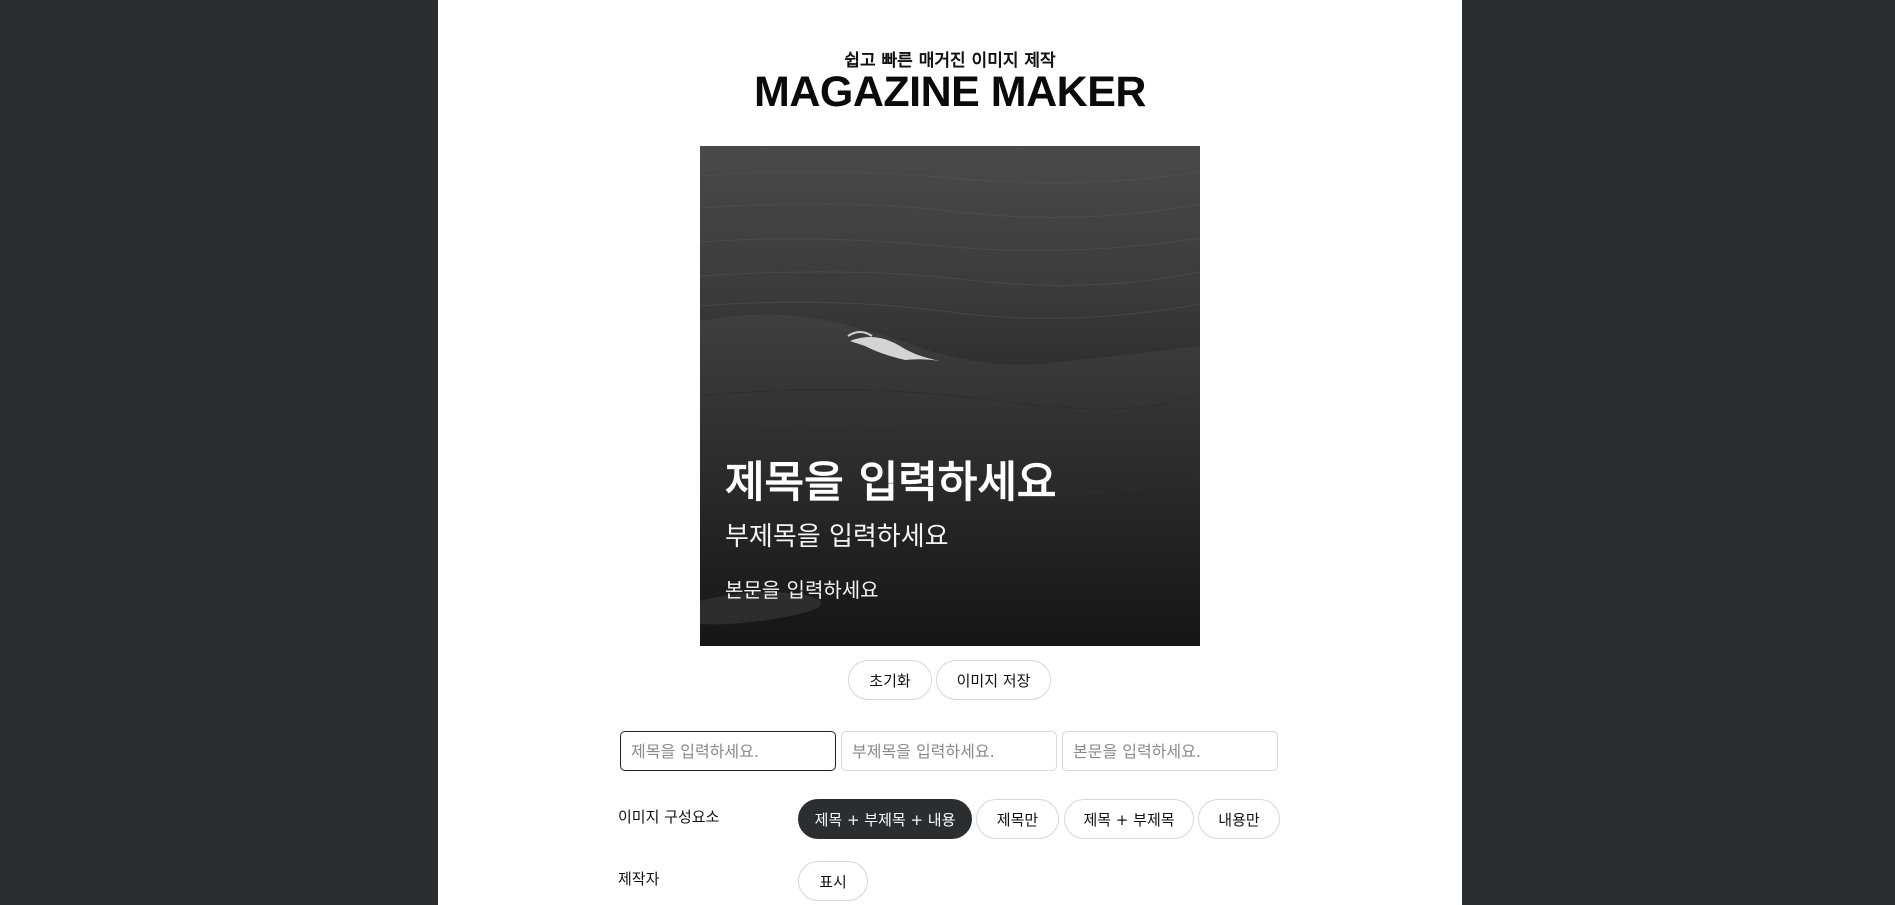 The image size is (1895, 905). What do you see at coordinates (950, 92) in the screenshot?
I see `app-title: MAGAZINE MAKER` at bounding box center [950, 92].